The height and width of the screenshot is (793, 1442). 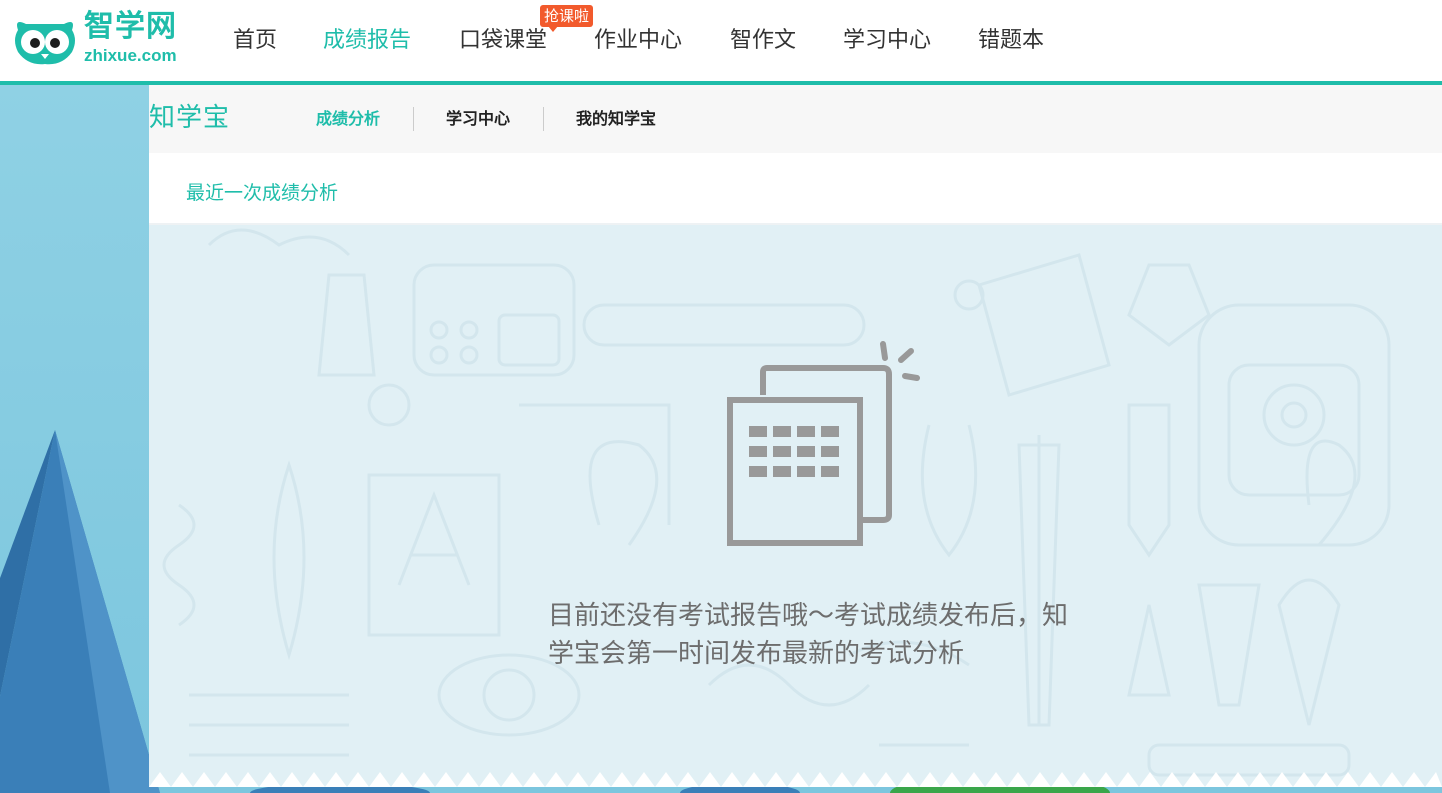 I want to click on promo-badge: 抢课啦, so click(x=567, y=18).